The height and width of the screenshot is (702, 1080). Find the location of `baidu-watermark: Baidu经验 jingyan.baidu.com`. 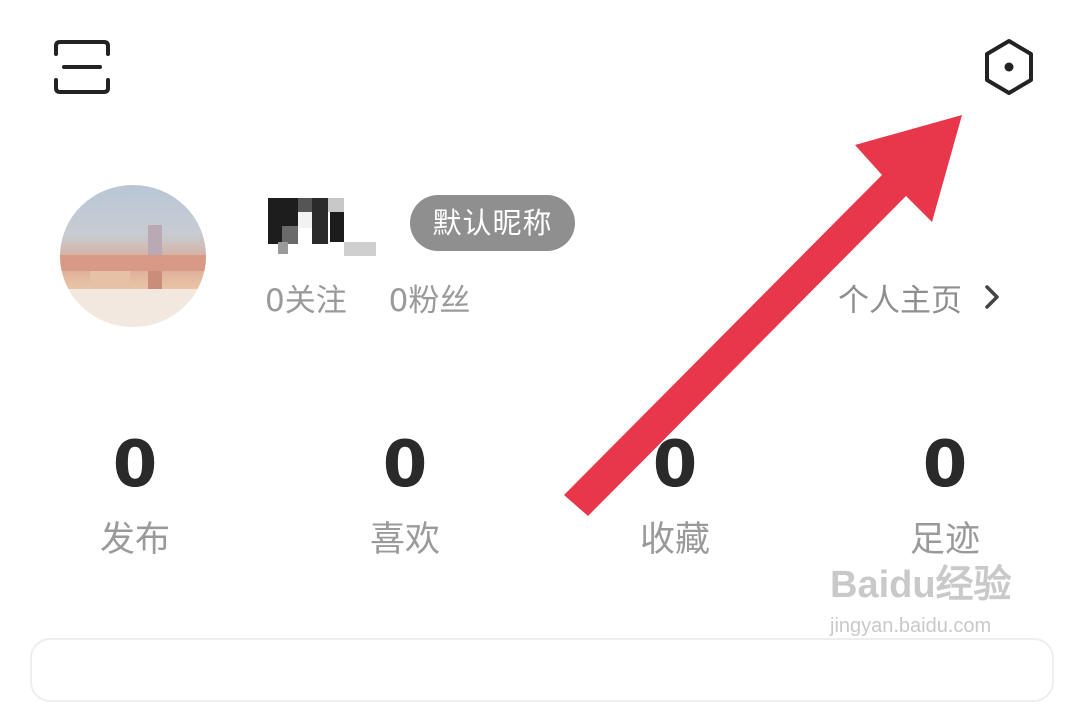

baidu-watermark: Baidu经验 jingyan.baidu.com is located at coordinates (930, 605).